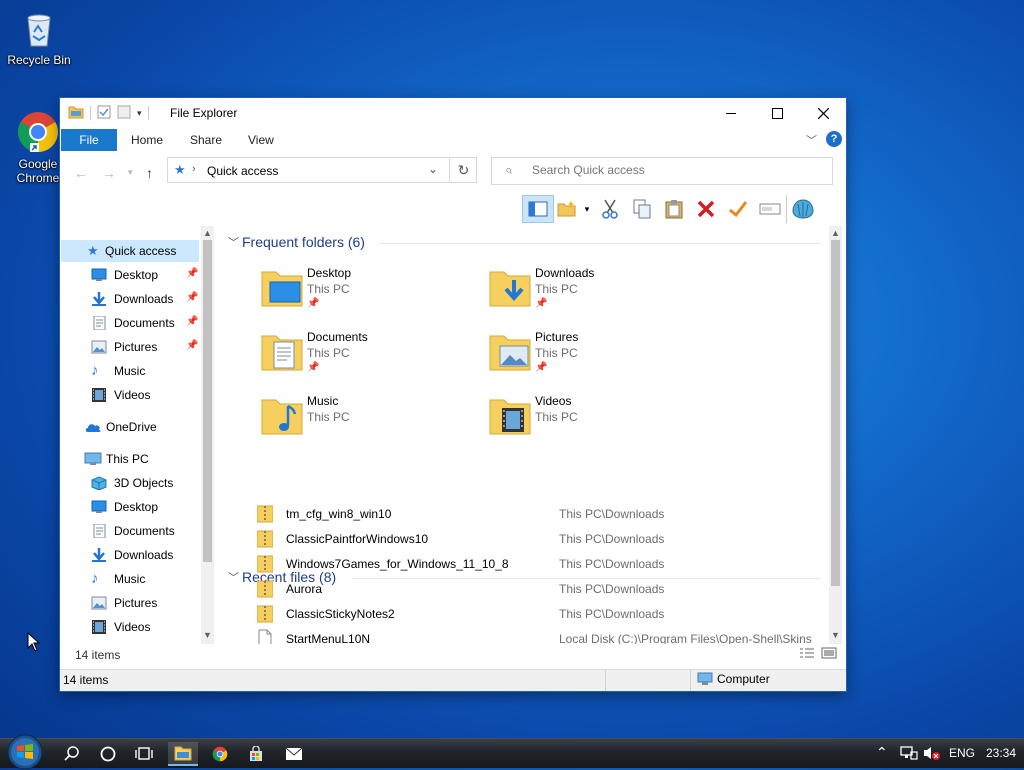 Image resolution: width=1024 pixels, height=770 pixels. What do you see at coordinates (130, 172) in the screenshot?
I see `recent-locations-chevron-icon: ▾` at bounding box center [130, 172].